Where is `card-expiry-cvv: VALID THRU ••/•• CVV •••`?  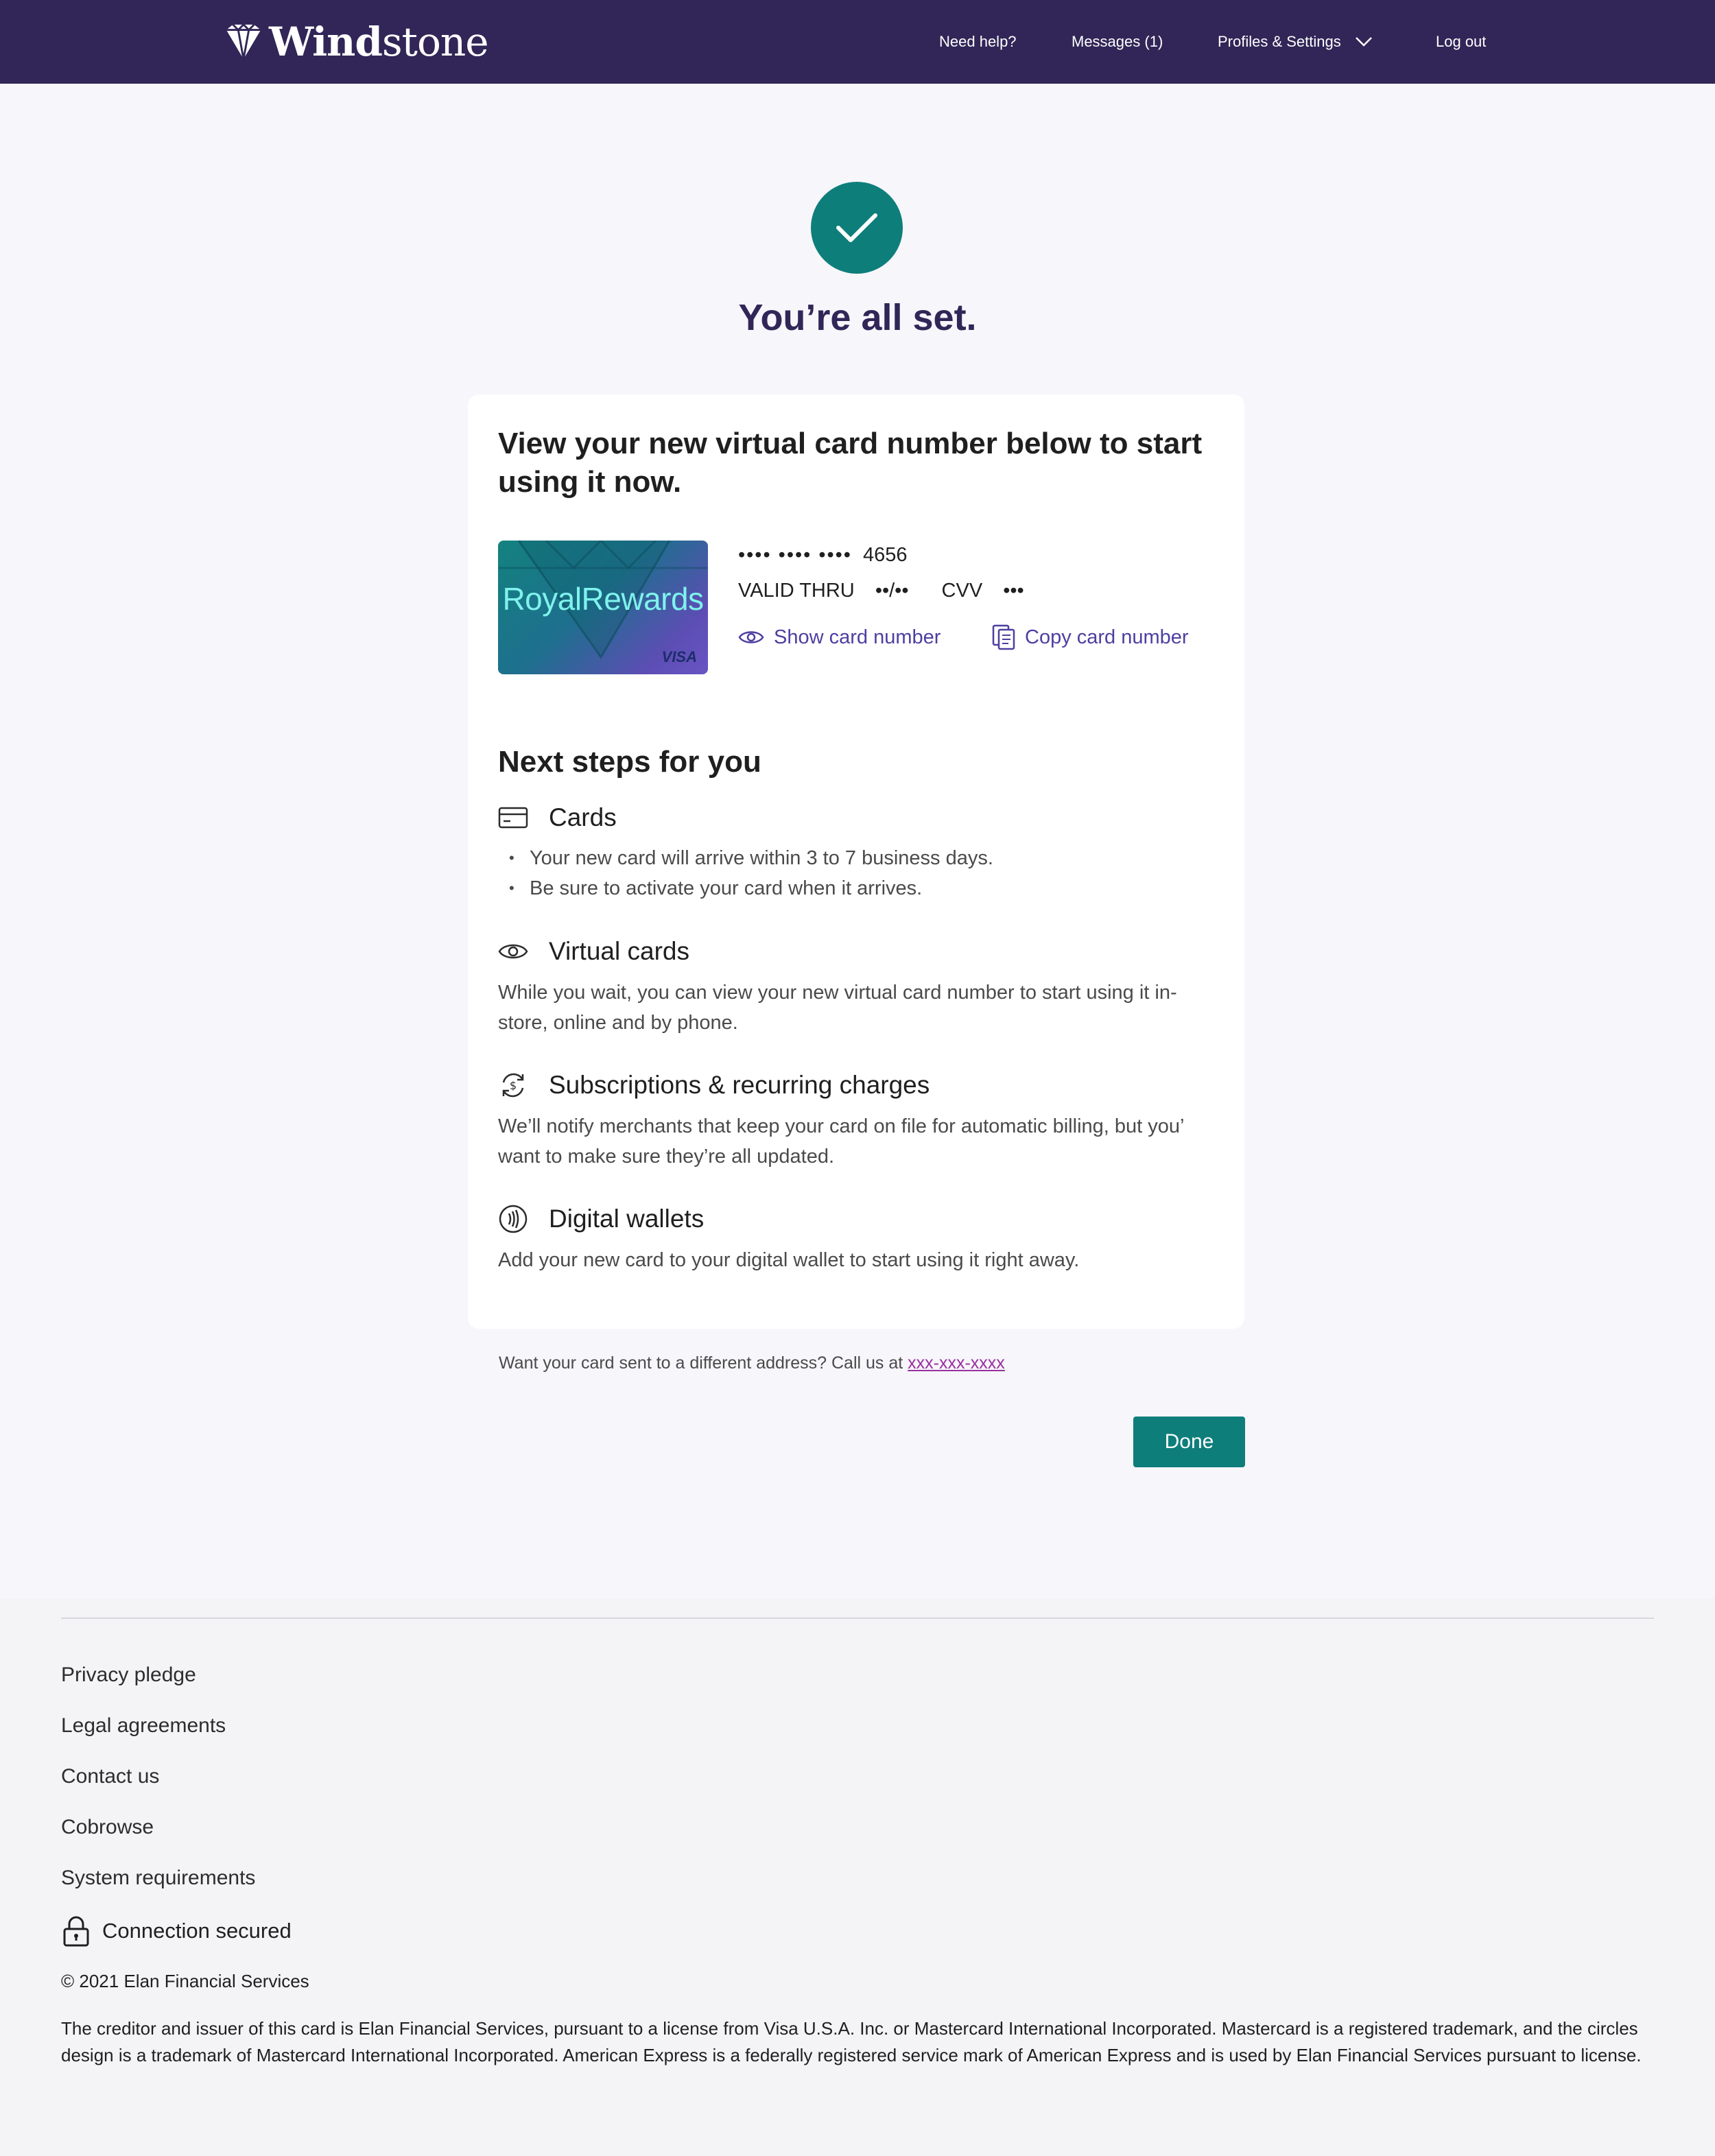 card-expiry-cvv: VALID THRU ••/•• CVV ••• is located at coordinates (881, 590).